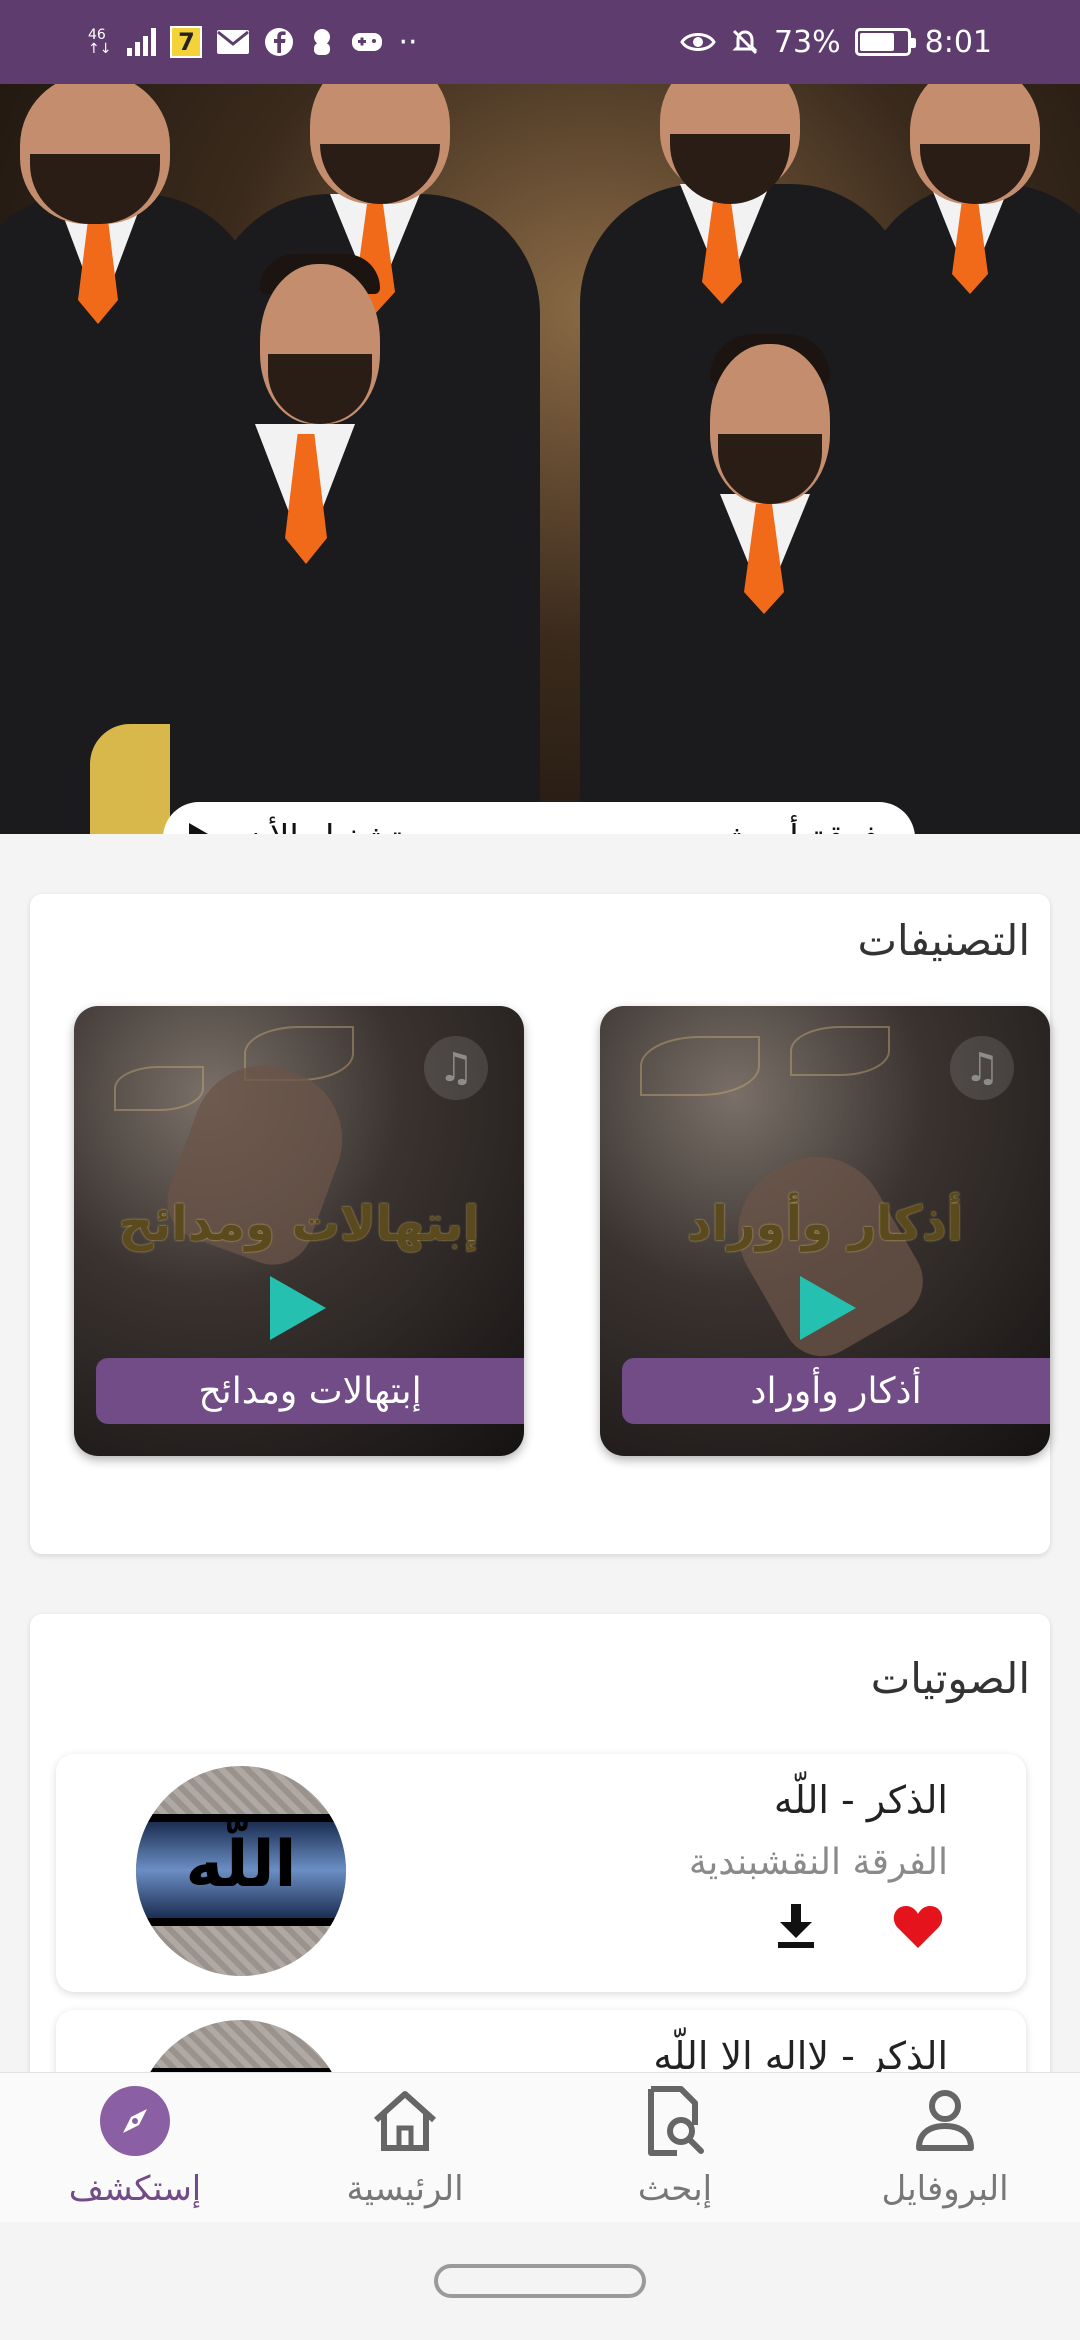 Image resolution: width=1080 pixels, height=2340 pixels. I want to click on track-thumbnail: اللّه, so click(241, 1871).